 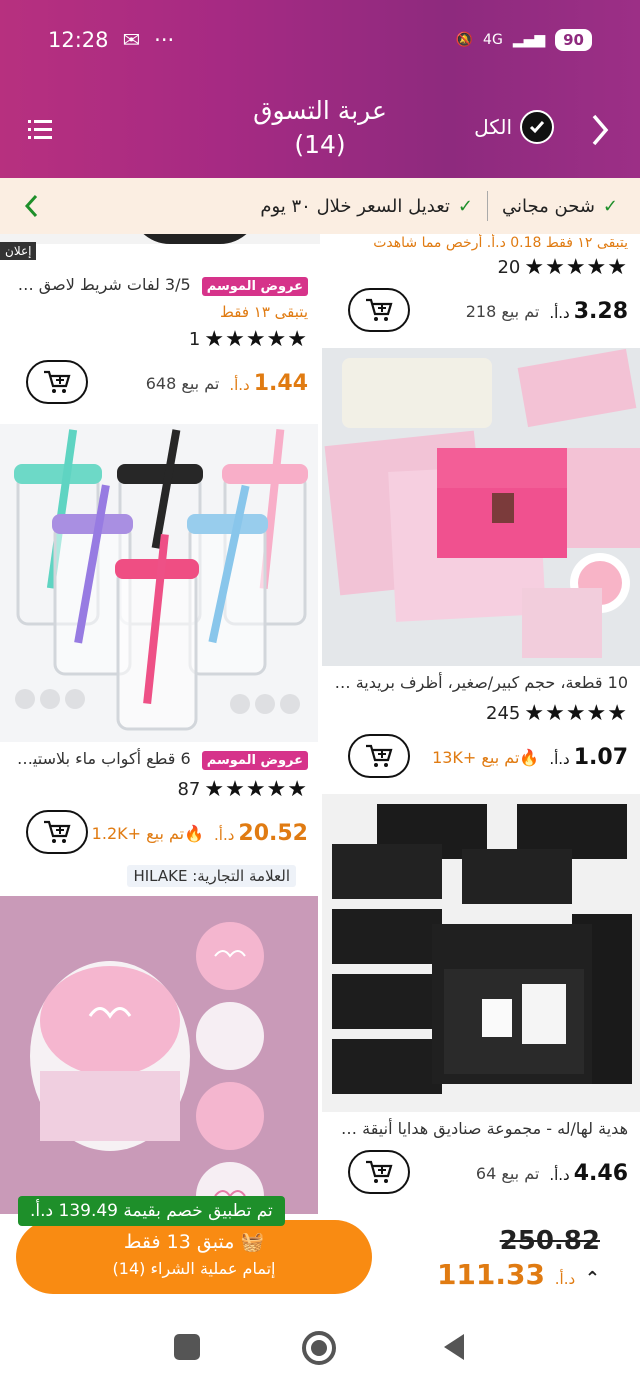 What do you see at coordinates (481, 713) in the screenshot?
I see `product-rating: ★★★★★ 245` at bounding box center [481, 713].